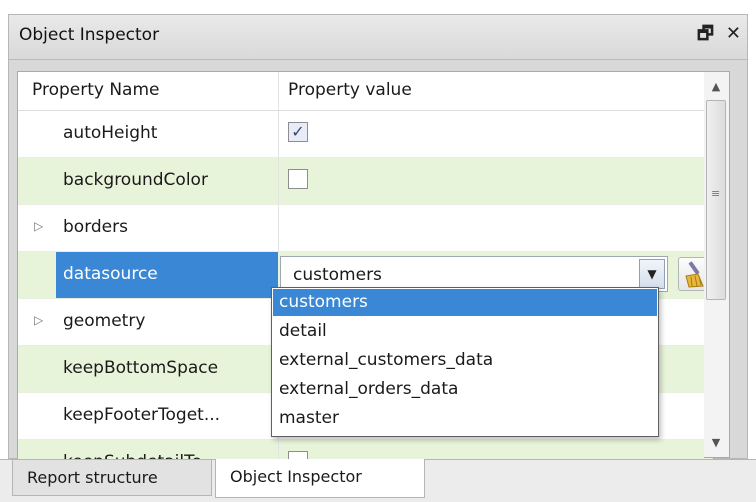  What do you see at coordinates (716, 442) in the screenshot?
I see `scroll-down-icon: ▼` at bounding box center [716, 442].